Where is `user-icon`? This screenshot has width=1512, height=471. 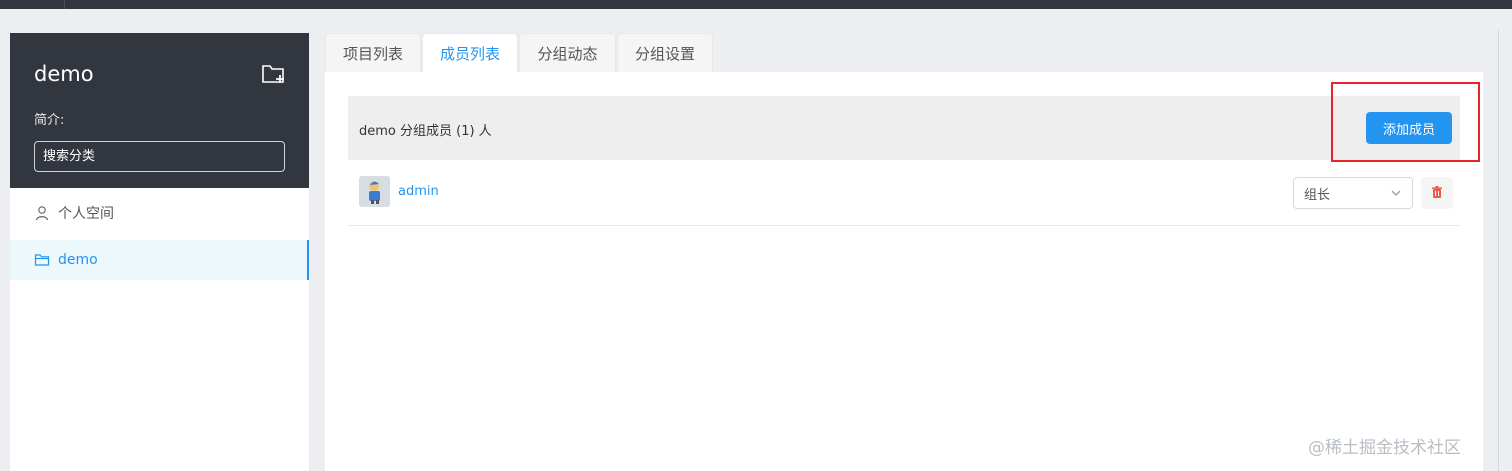 user-icon is located at coordinates (42, 213).